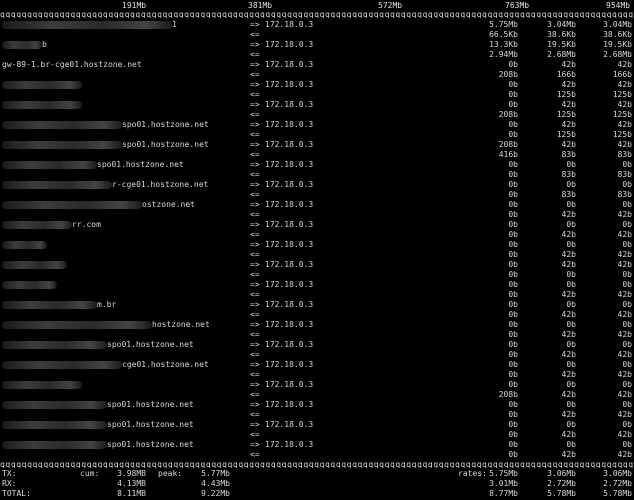 This screenshot has width=634, height=500. Describe the element at coordinates (317, 45) in the screenshot. I see `connection-row-out: b => 172.18.0.3 13.3Kb 19.5Kb 19.5Kb` at that location.